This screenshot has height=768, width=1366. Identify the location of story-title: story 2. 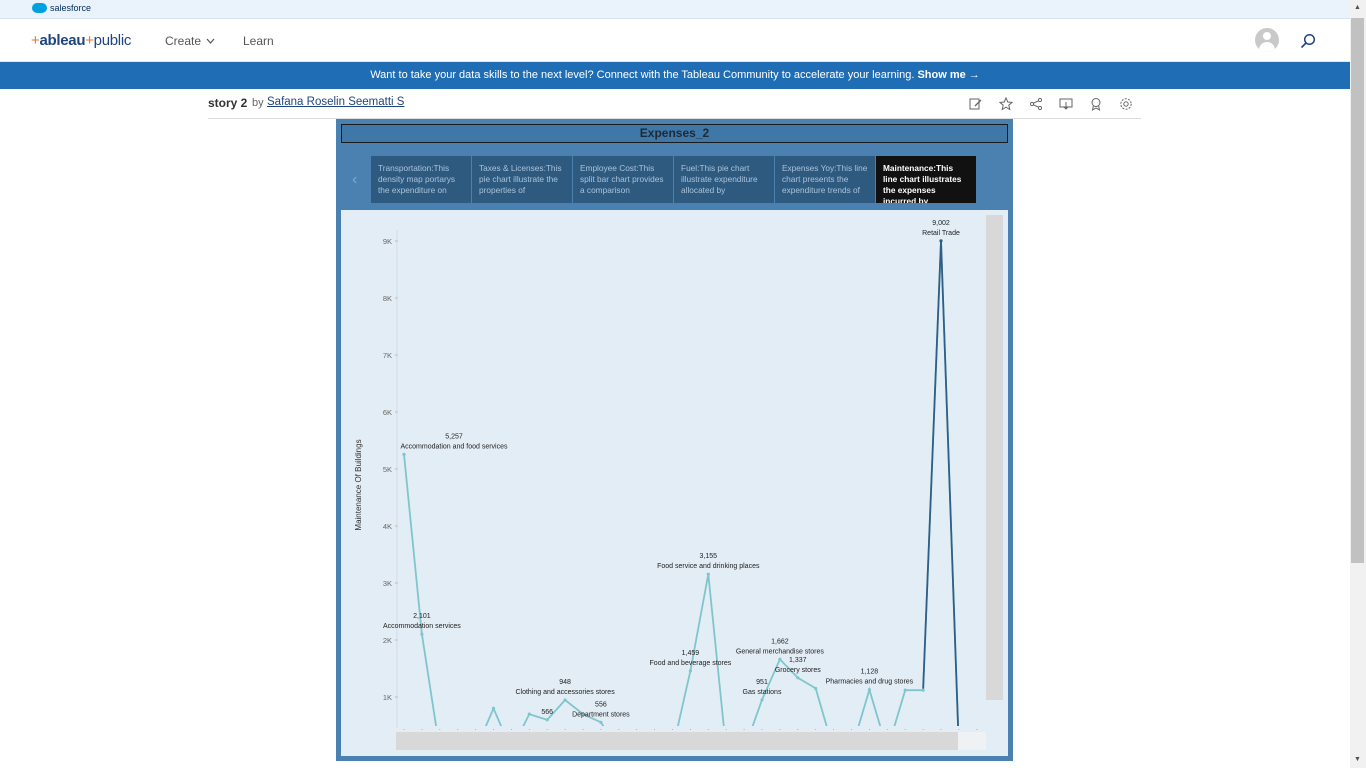
(228, 103).